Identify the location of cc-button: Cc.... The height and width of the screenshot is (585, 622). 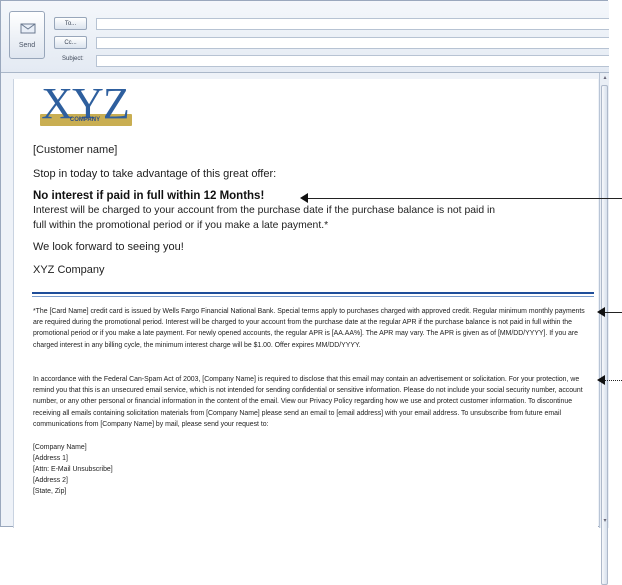
(70, 42).